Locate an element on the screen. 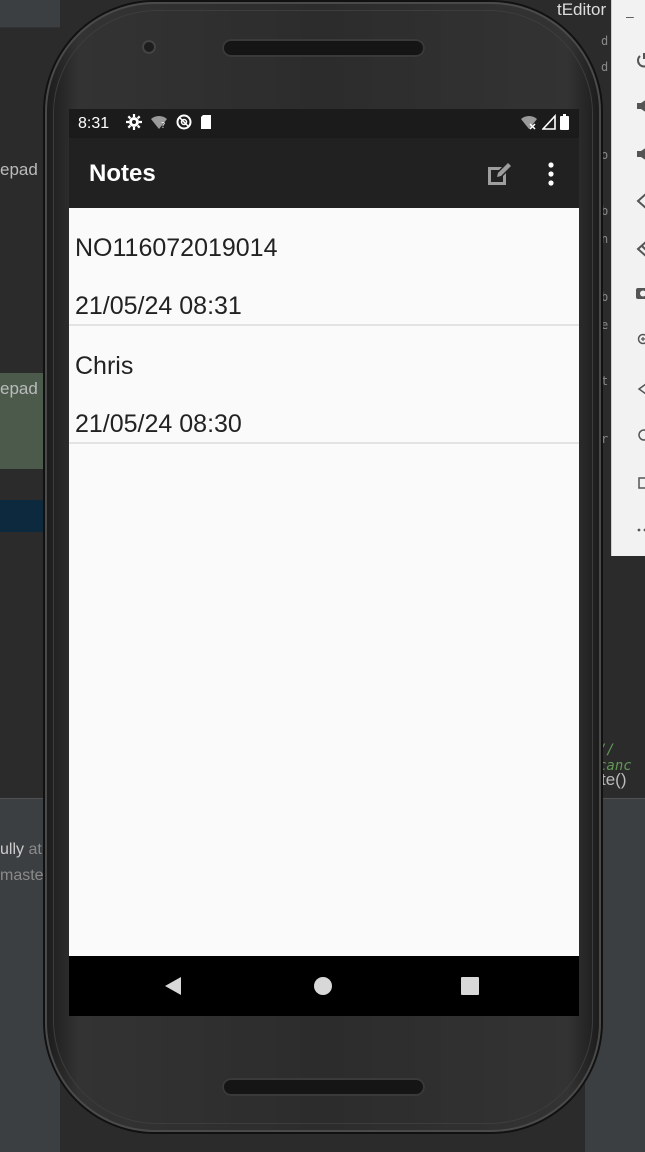 The image size is (645, 1152). wifi-question-icon: ? is located at coordinates (159, 122).